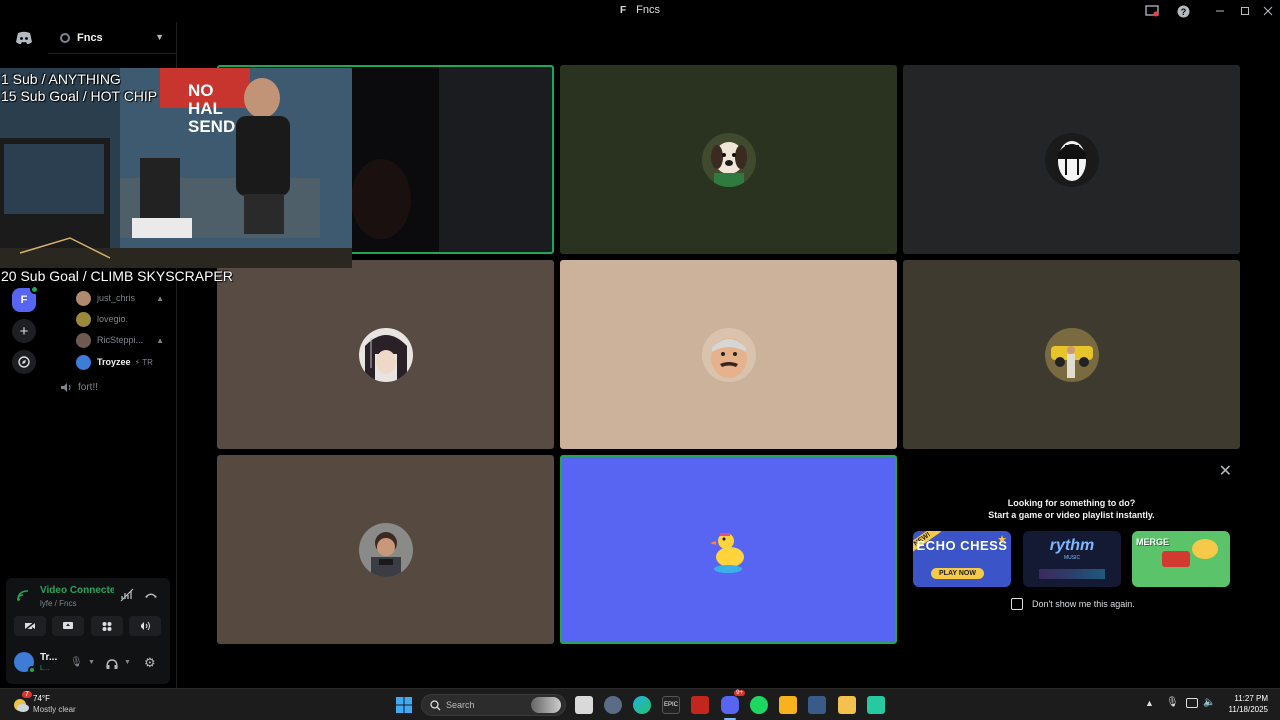 This screenshot has height=720, width=1280. I want to click on activity-card-merge: MERGE, so click(1181, 559).